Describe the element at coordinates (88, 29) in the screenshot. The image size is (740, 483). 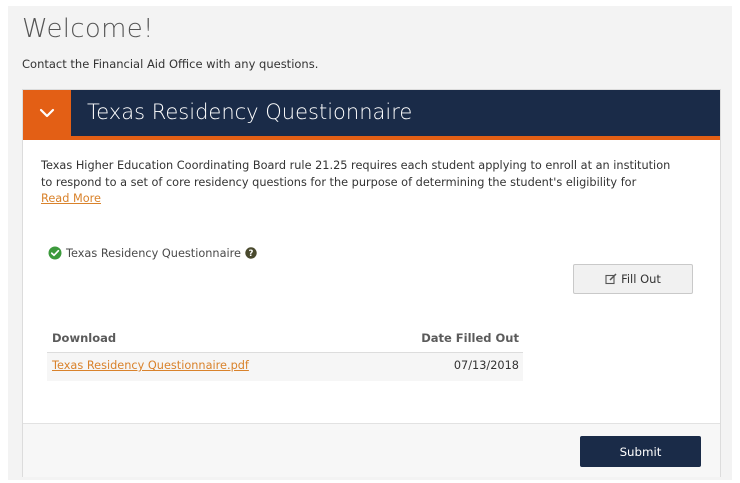
I see `page-title: Welcome!` at that location.